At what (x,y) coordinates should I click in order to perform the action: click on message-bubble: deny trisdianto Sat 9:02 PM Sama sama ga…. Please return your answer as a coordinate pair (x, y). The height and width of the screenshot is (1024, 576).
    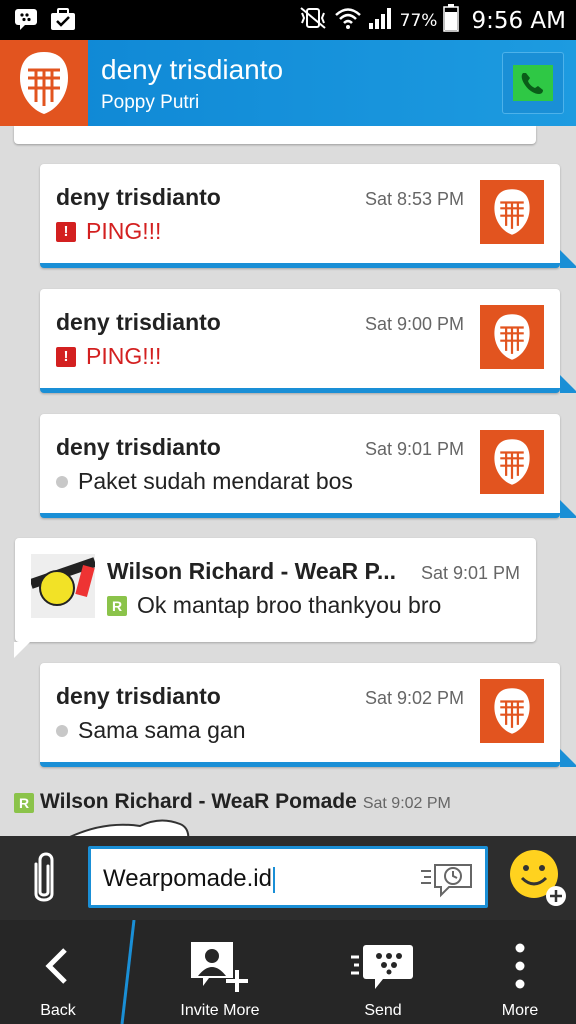
    Looking at the image, I should click on (308, 715).